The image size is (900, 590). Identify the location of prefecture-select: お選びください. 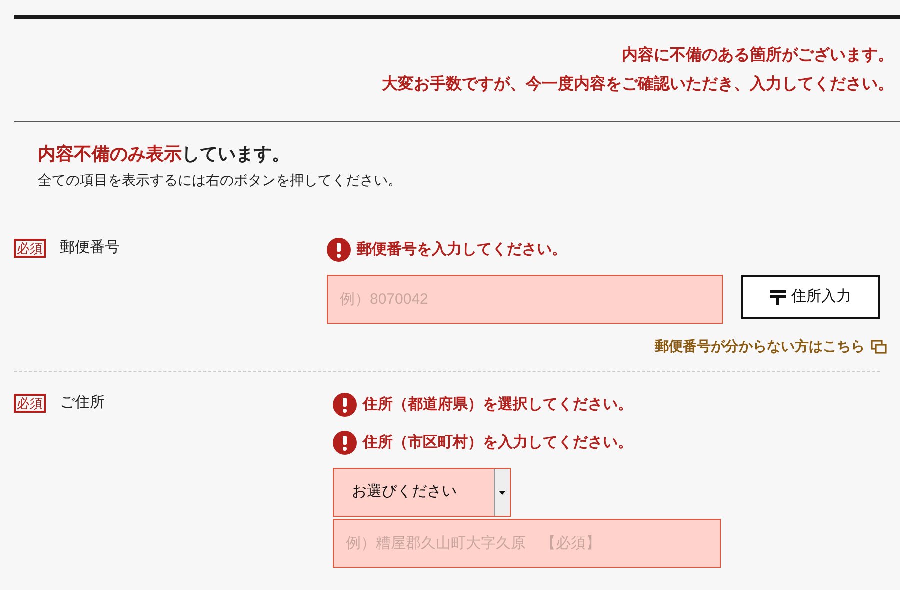
(422, 492).